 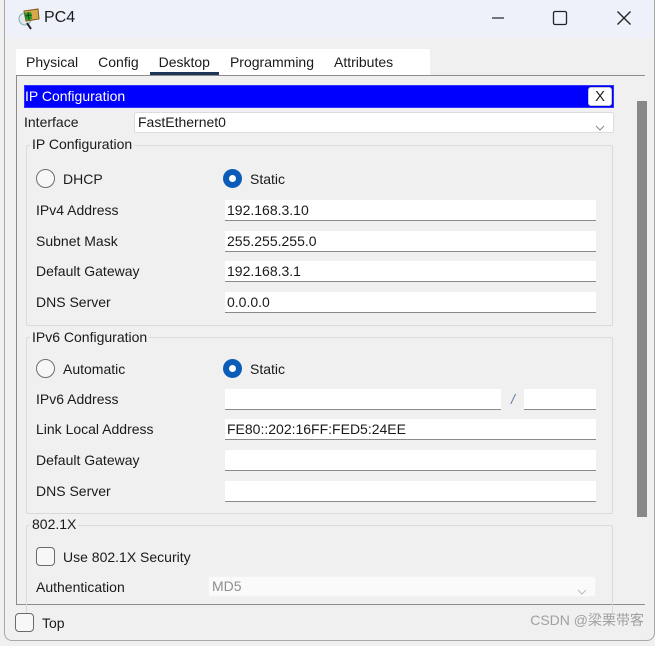 I want to click on dot1x-group, so click(x=319, y=570).